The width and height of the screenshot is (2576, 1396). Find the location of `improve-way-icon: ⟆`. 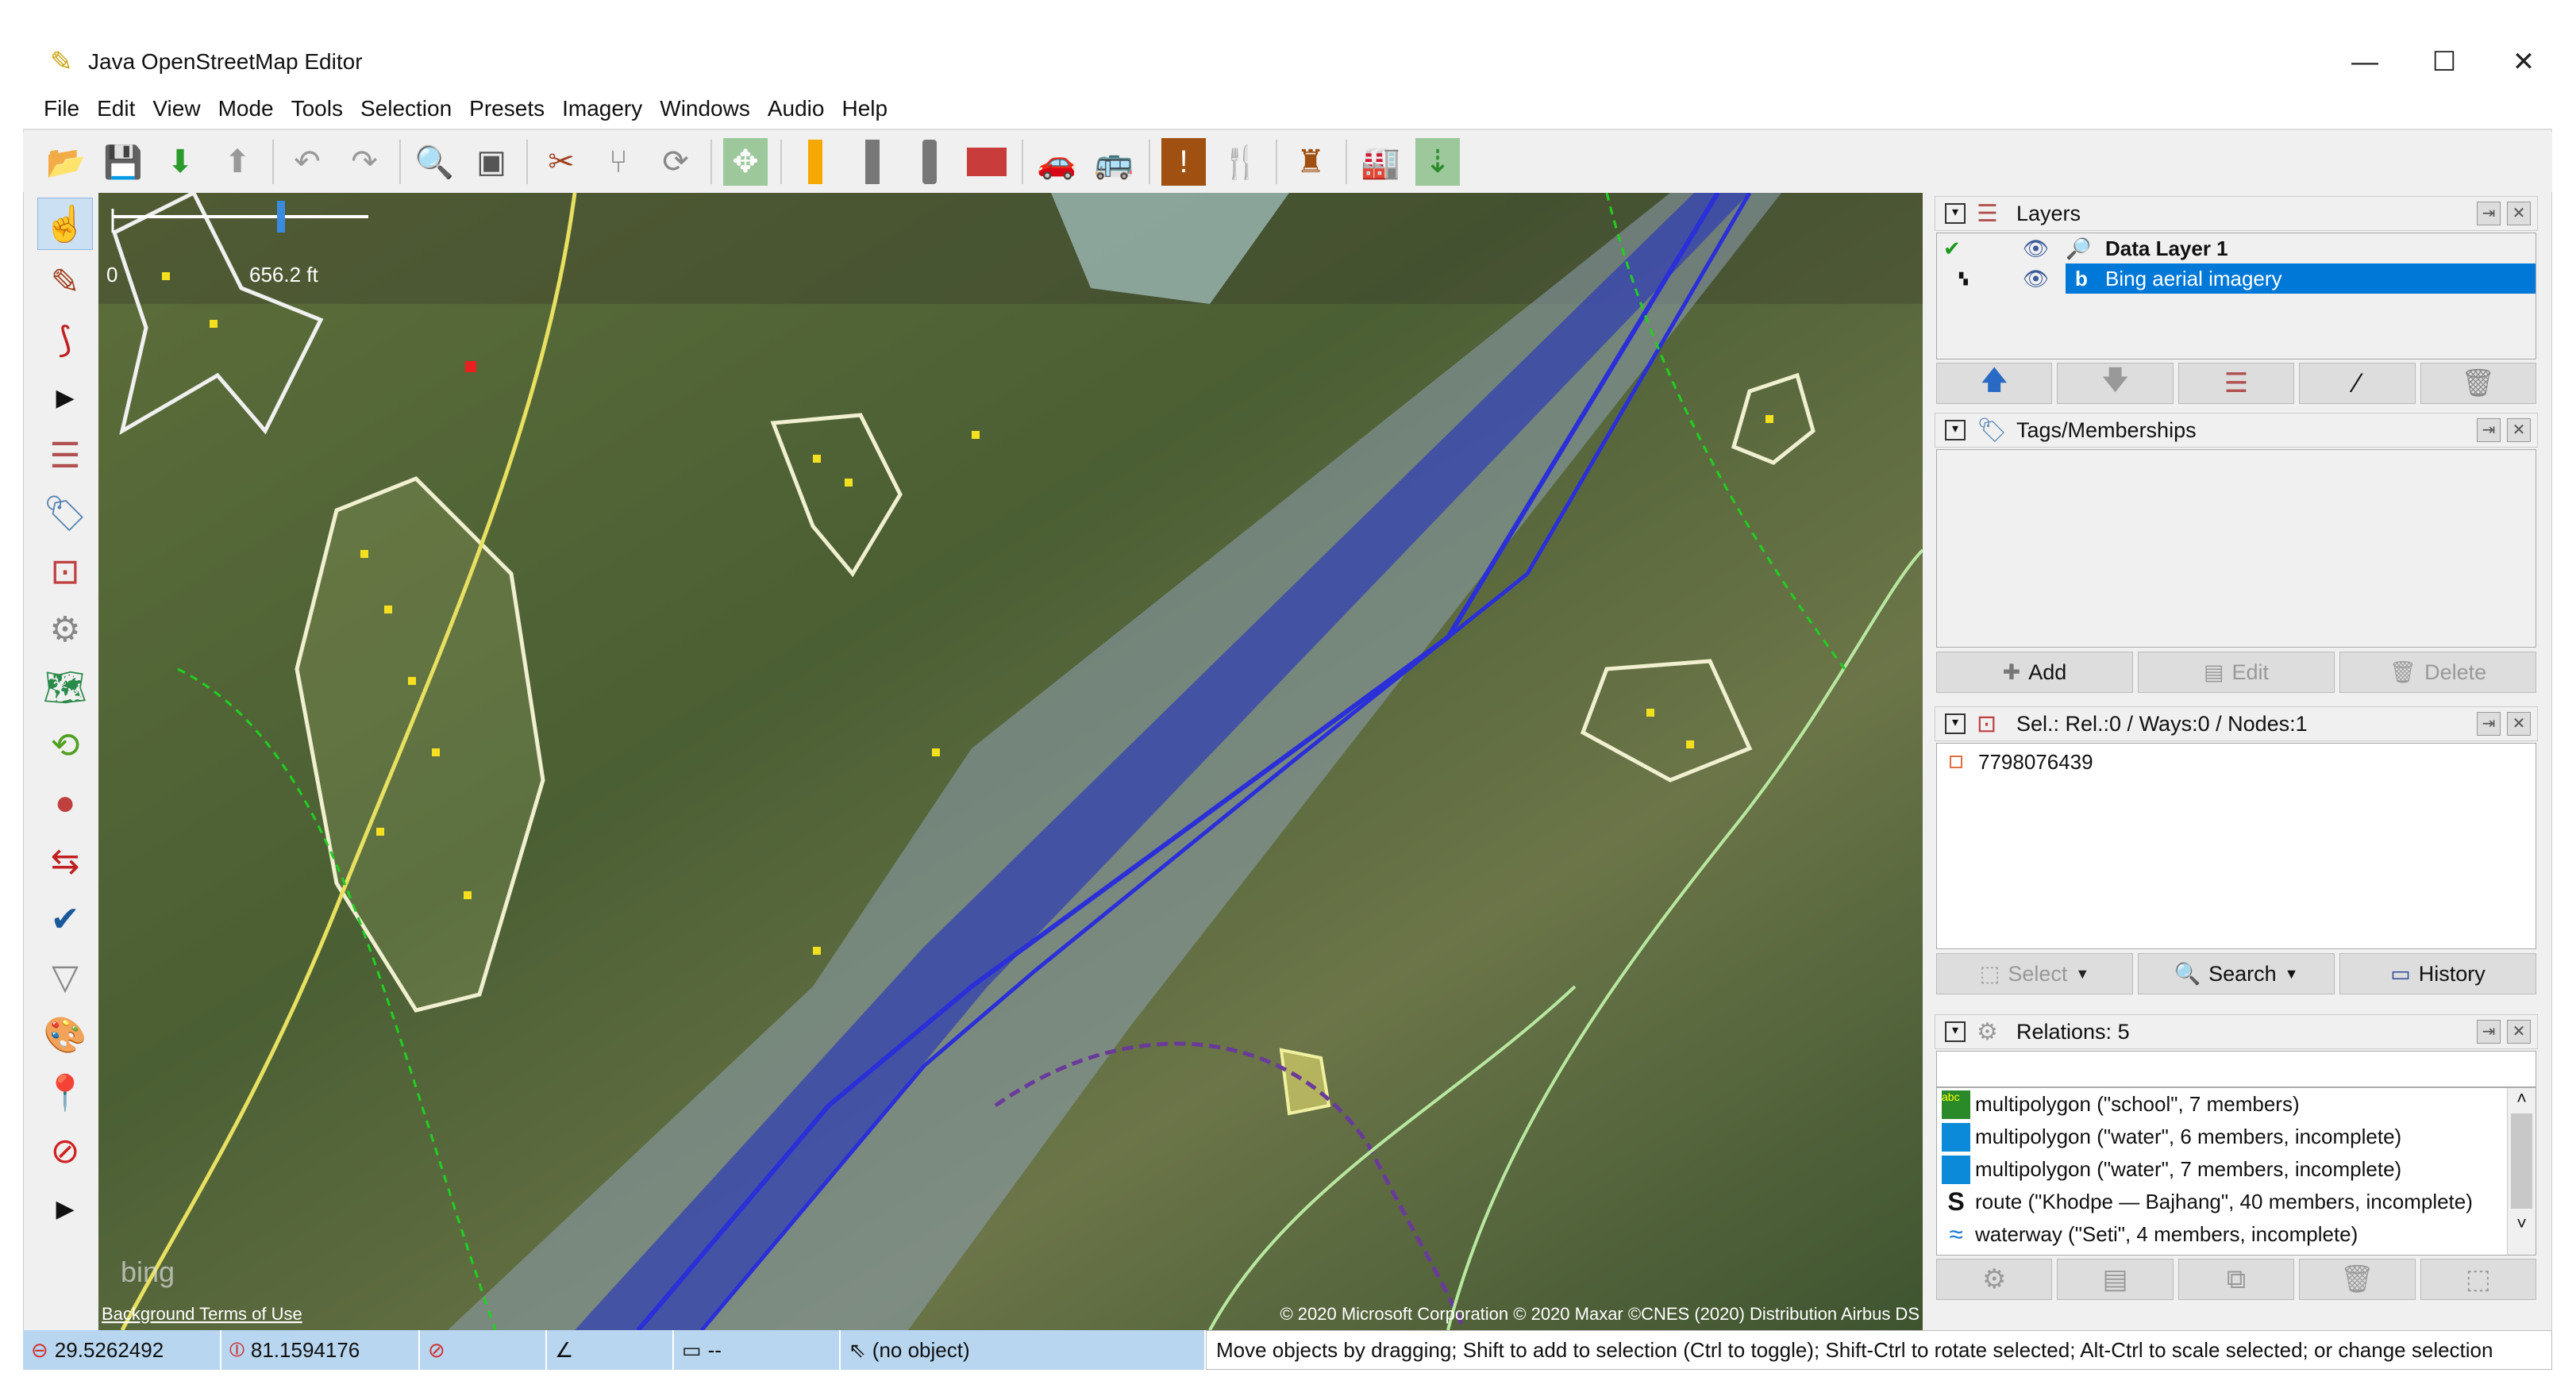

improve-way-icon: ⟆ is located at coordinates (65, 339).